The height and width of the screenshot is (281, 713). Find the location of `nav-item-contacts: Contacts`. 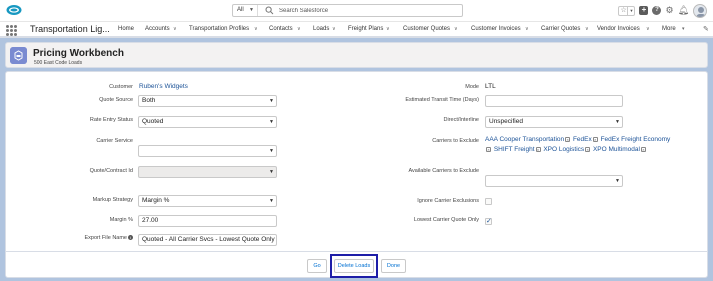

nav-item-contacts: Contacts is located at coordinates (281, 29).